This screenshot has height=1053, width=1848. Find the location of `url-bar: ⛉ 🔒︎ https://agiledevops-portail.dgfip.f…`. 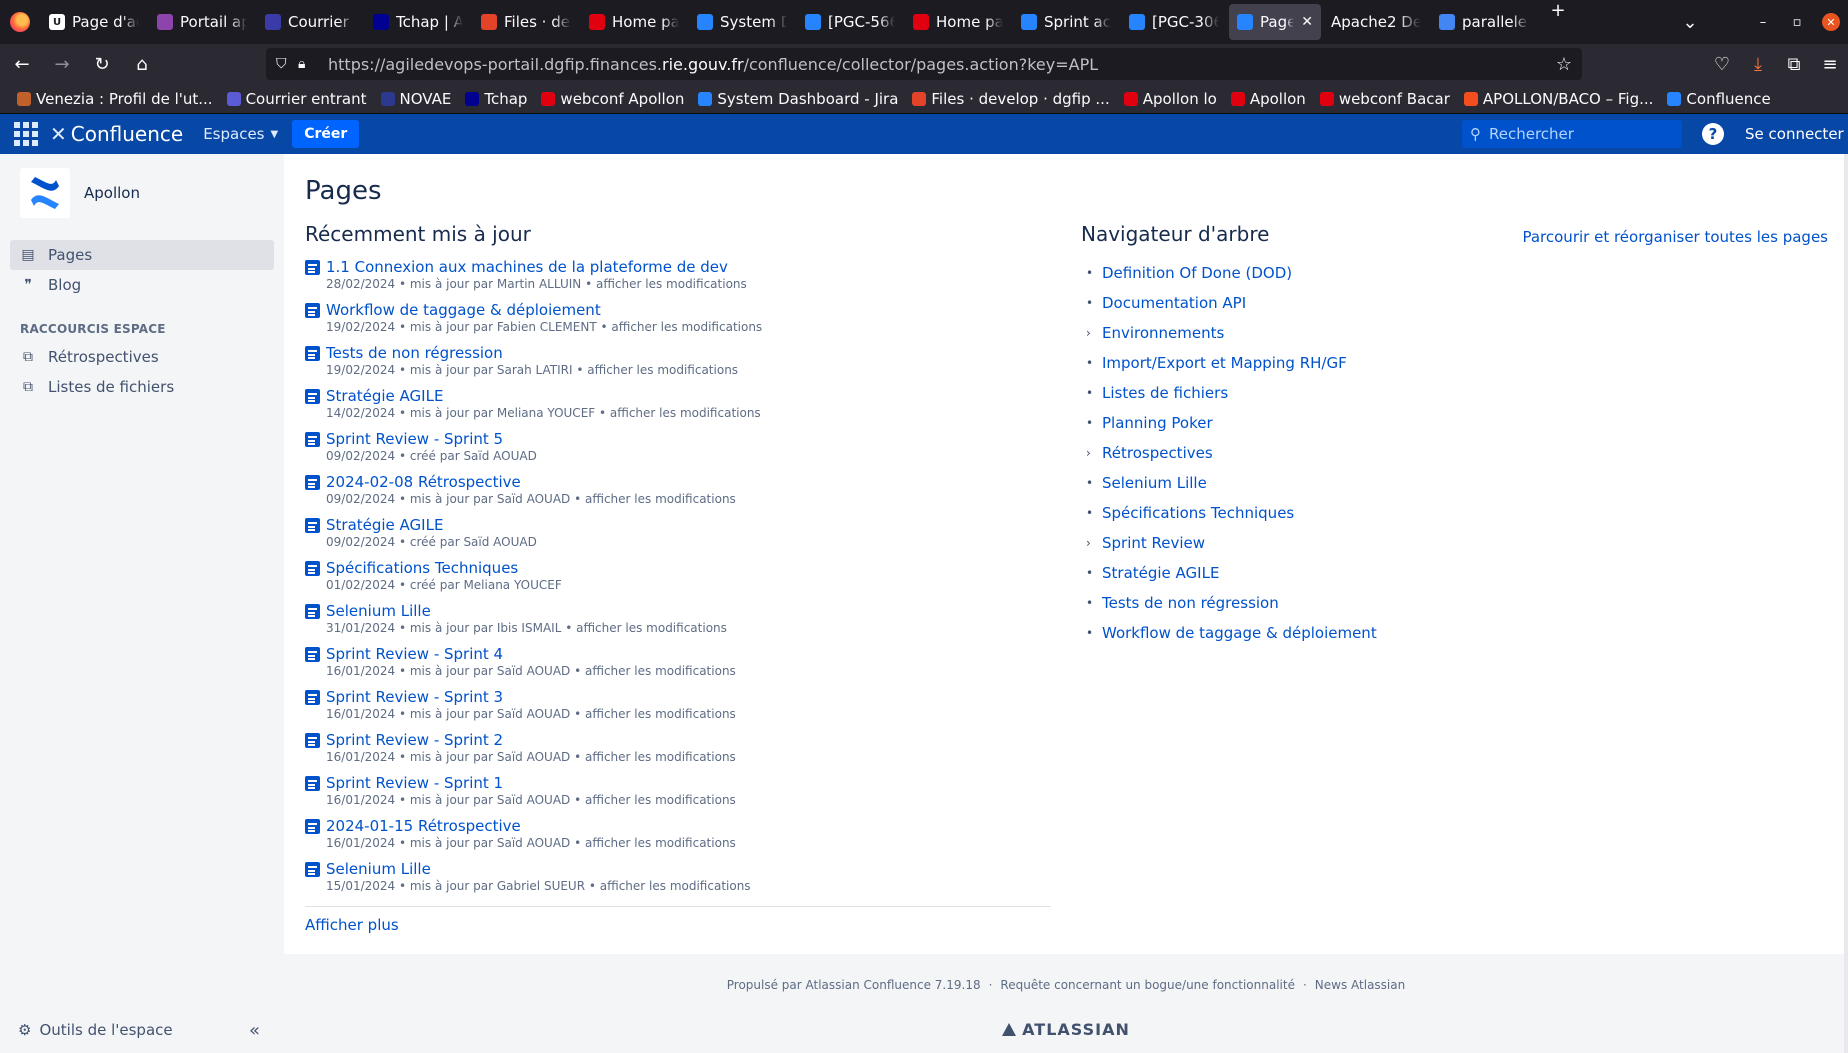

url-bar: ⛉ 🔒︎ https://agiledevops-portail.dgfip.f… is located at coordinates (924, 64).